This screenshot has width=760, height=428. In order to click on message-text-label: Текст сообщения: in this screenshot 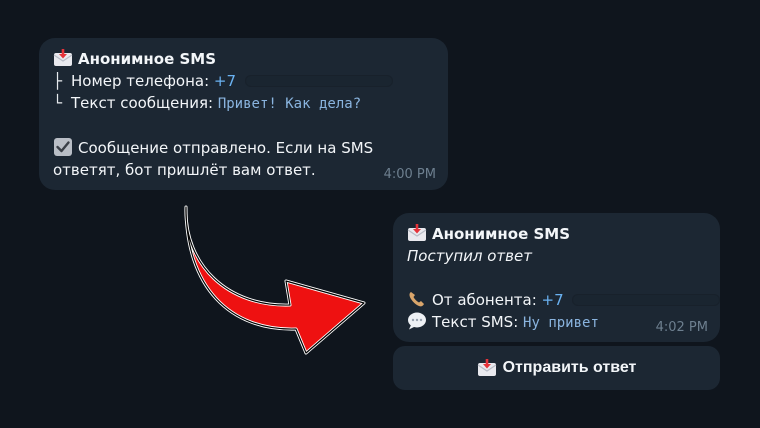, I will do `click(142, 103)`.